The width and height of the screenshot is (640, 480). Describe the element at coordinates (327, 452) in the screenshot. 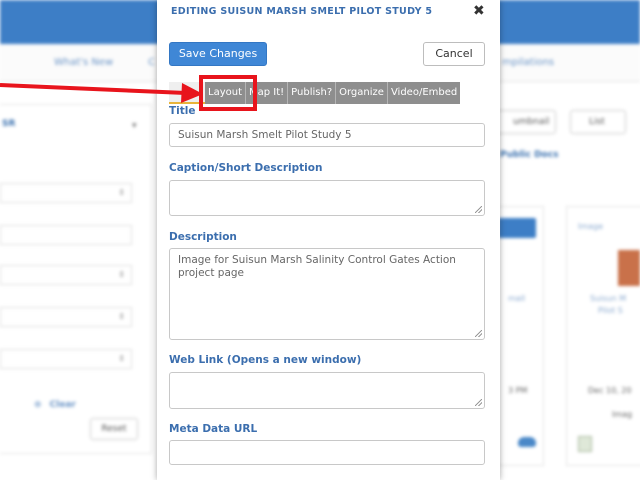

I see `meta-data-url-input` at that location.